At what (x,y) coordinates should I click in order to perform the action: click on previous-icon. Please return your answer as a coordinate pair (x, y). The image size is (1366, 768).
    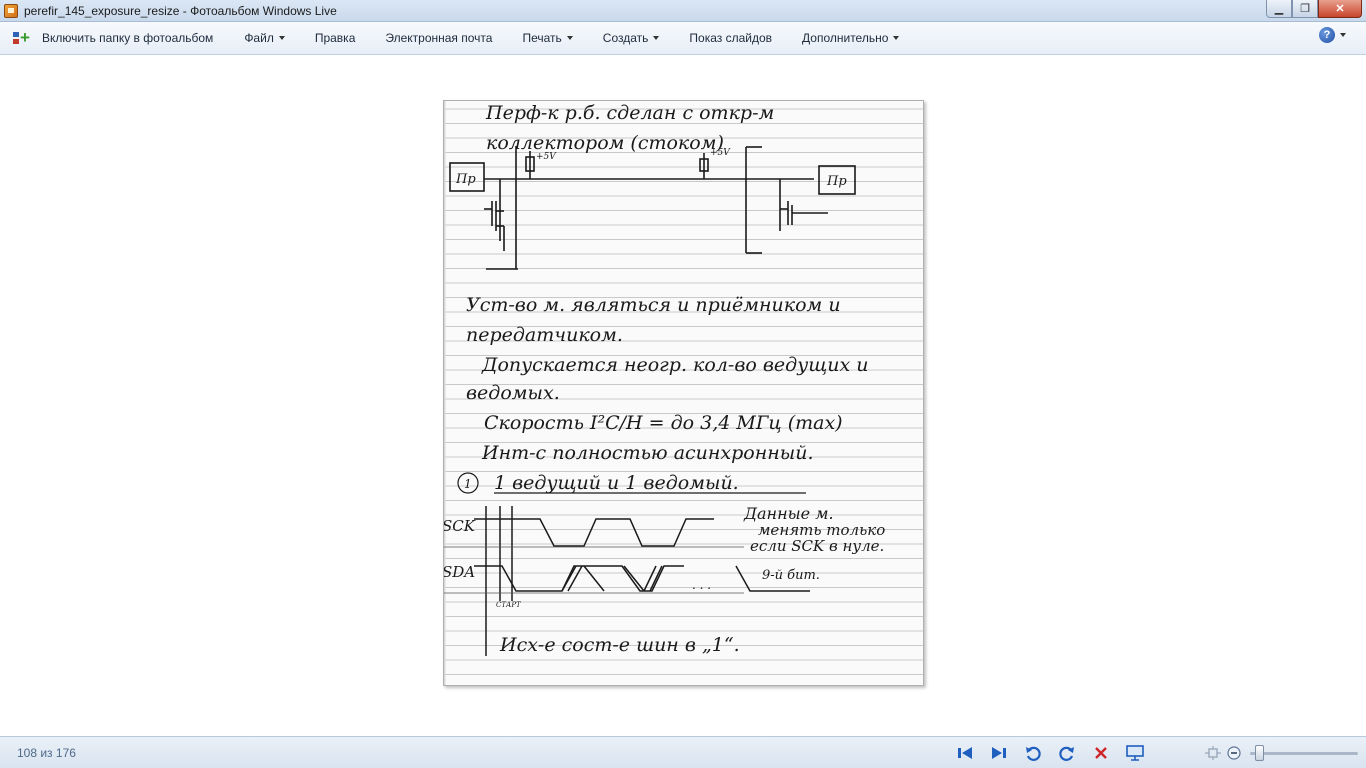
    Looking at the image, I should click on (965, 753).